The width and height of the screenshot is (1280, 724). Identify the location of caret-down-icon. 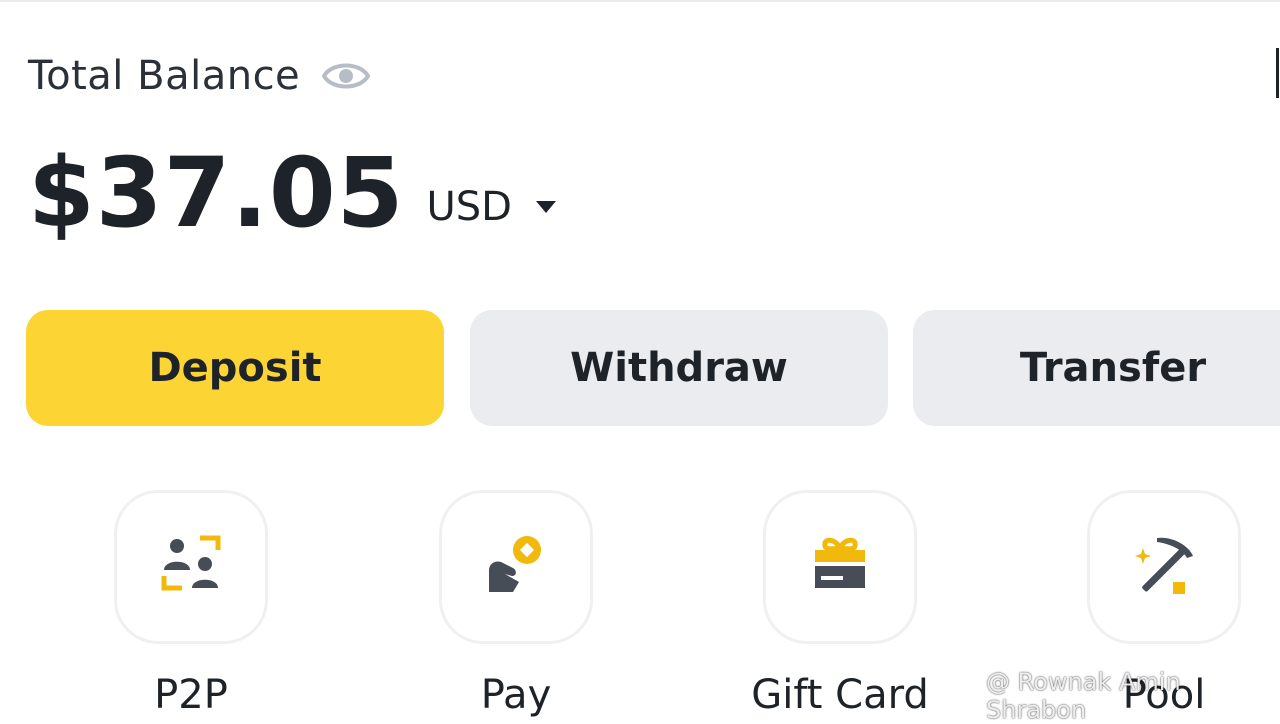
(545, 207).